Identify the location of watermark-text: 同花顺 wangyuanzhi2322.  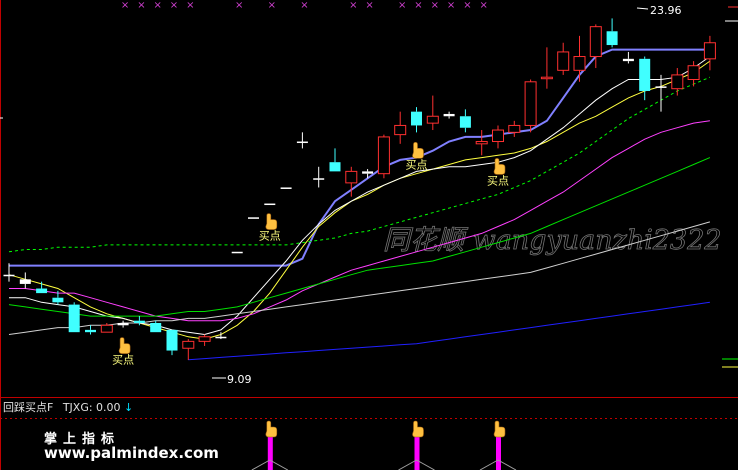
(552, 240).